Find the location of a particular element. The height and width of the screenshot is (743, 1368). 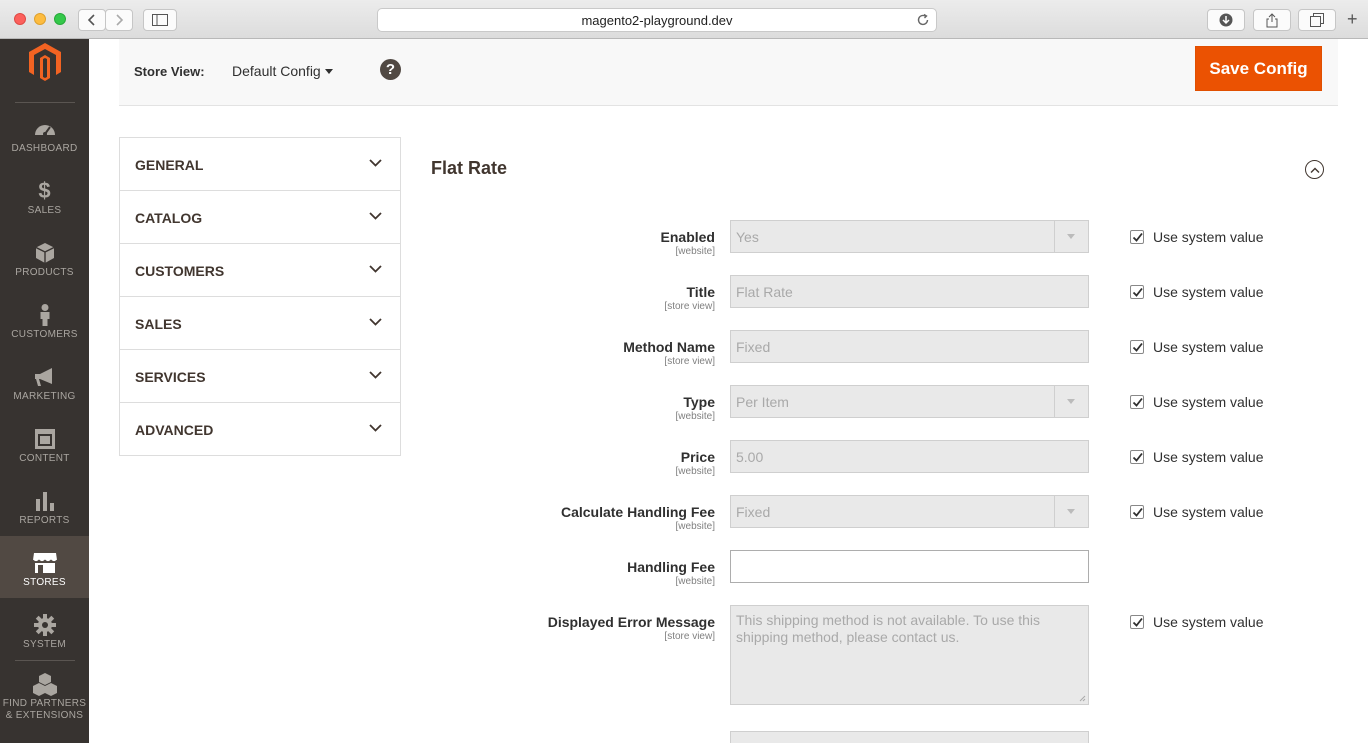

sidebar-item-products: PRODUCTS is located at coordinates (44, 272).